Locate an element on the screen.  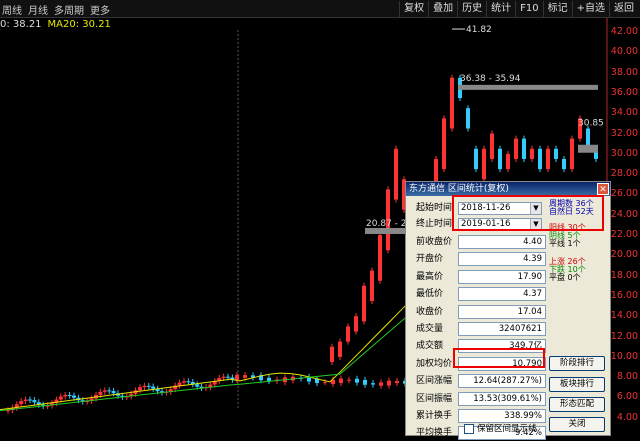
price-tick-label: 6.00 is located at coordinates (627, 397).